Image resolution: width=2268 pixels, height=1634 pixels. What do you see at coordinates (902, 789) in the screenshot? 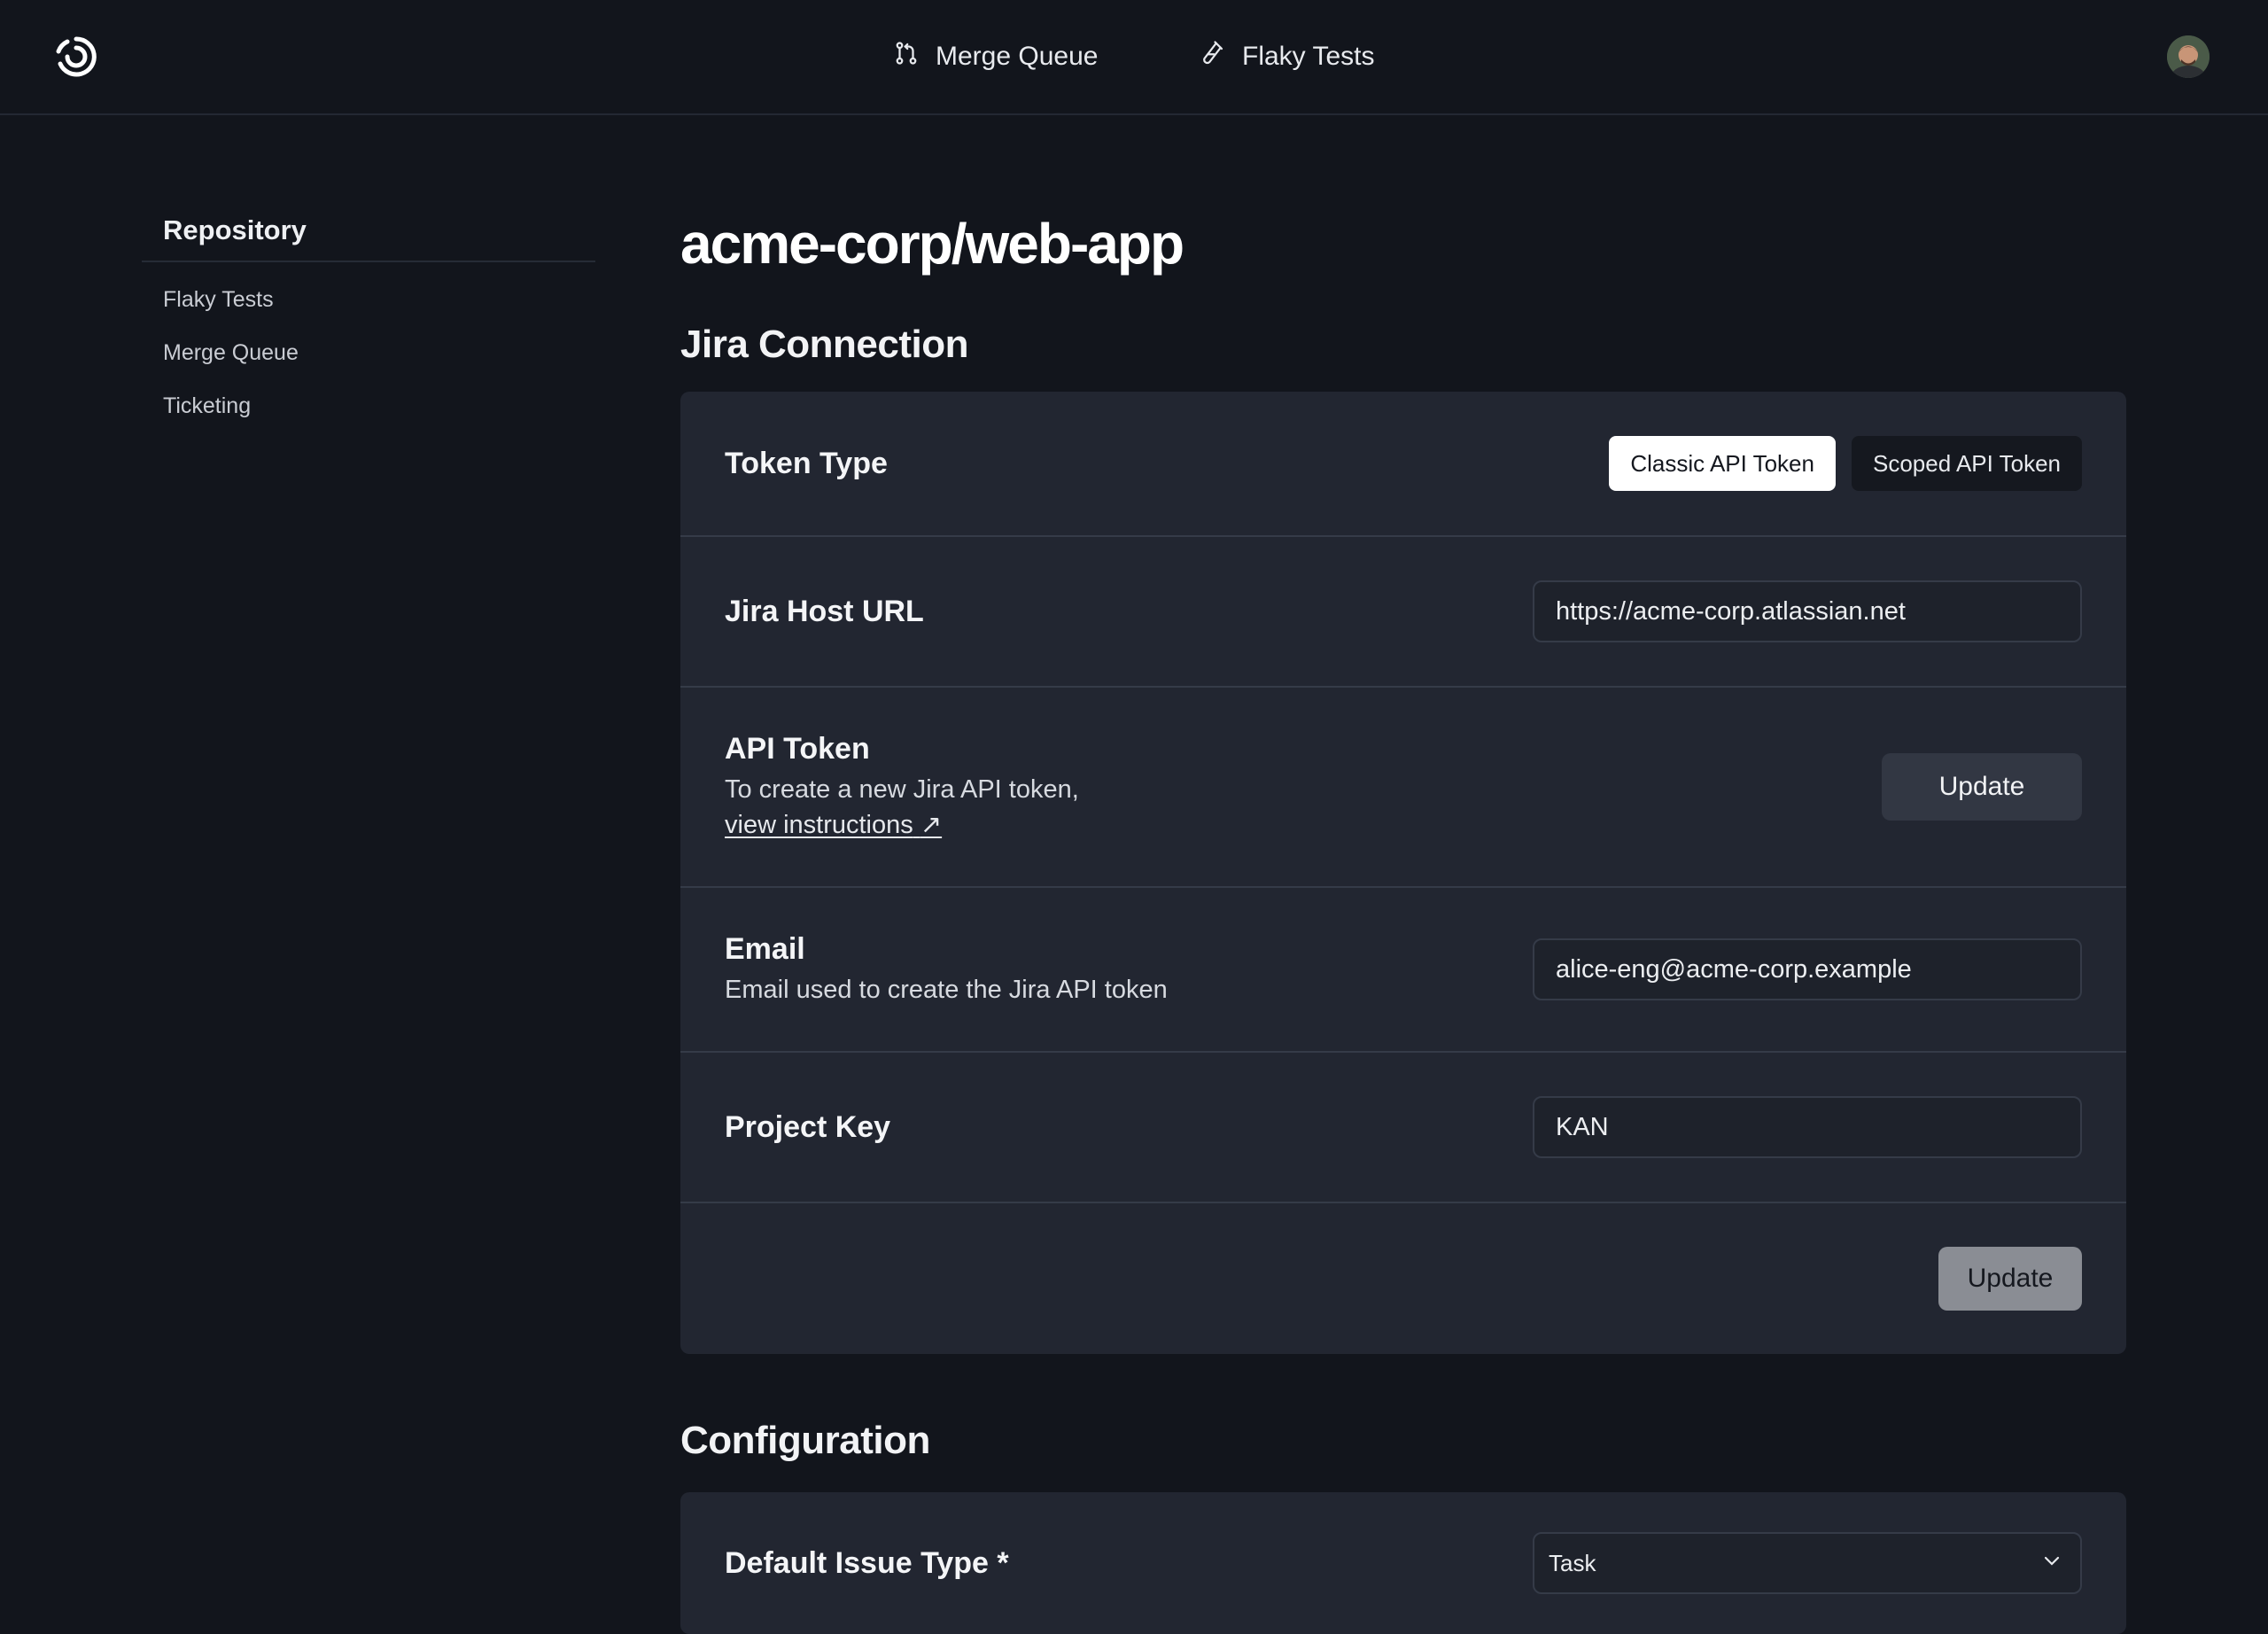
I see `api-token-desc-text: To create a new Jira API token,` at bounding box center [902, 789].